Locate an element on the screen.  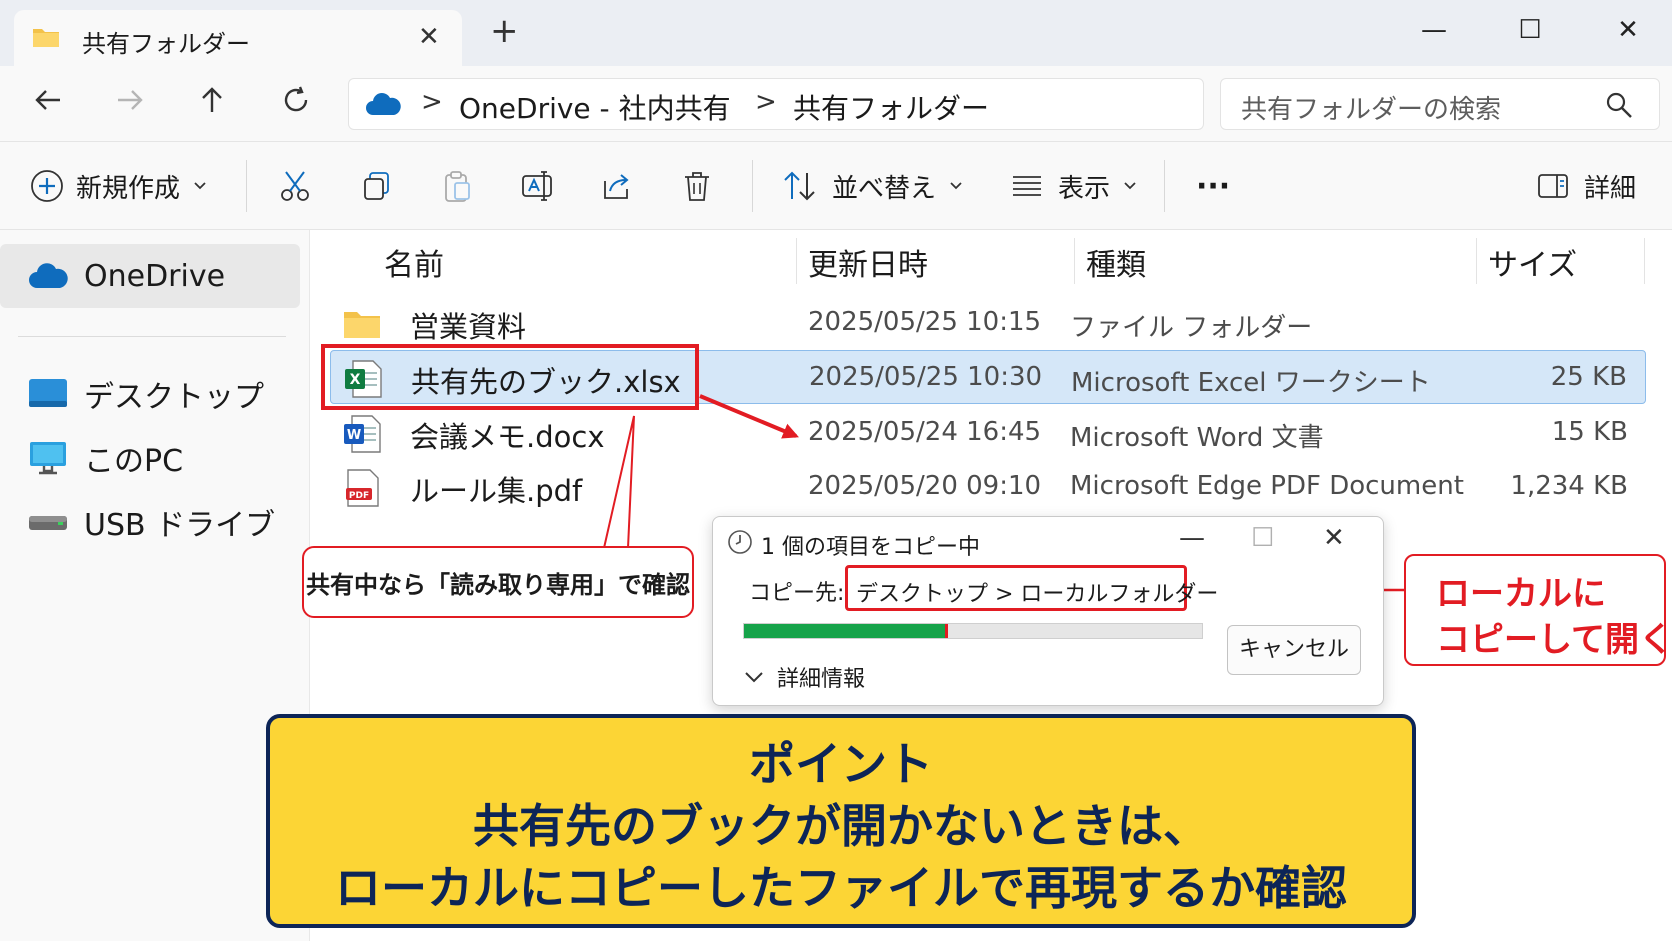
sidebar-item-label: OneDrive is located at coordinates (155, 276).